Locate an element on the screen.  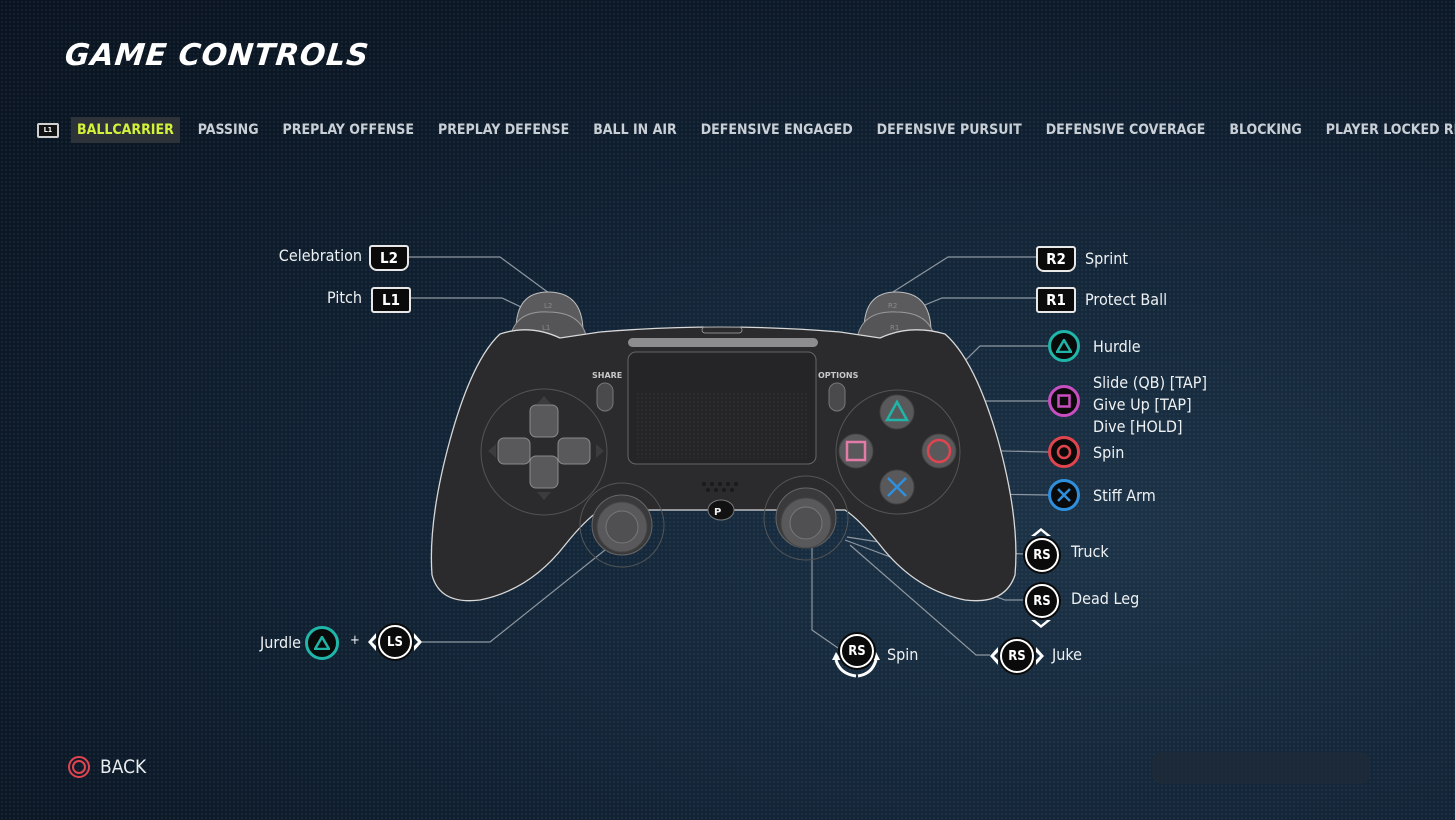
cross-button-icon is located at coordinates (1064, 495).